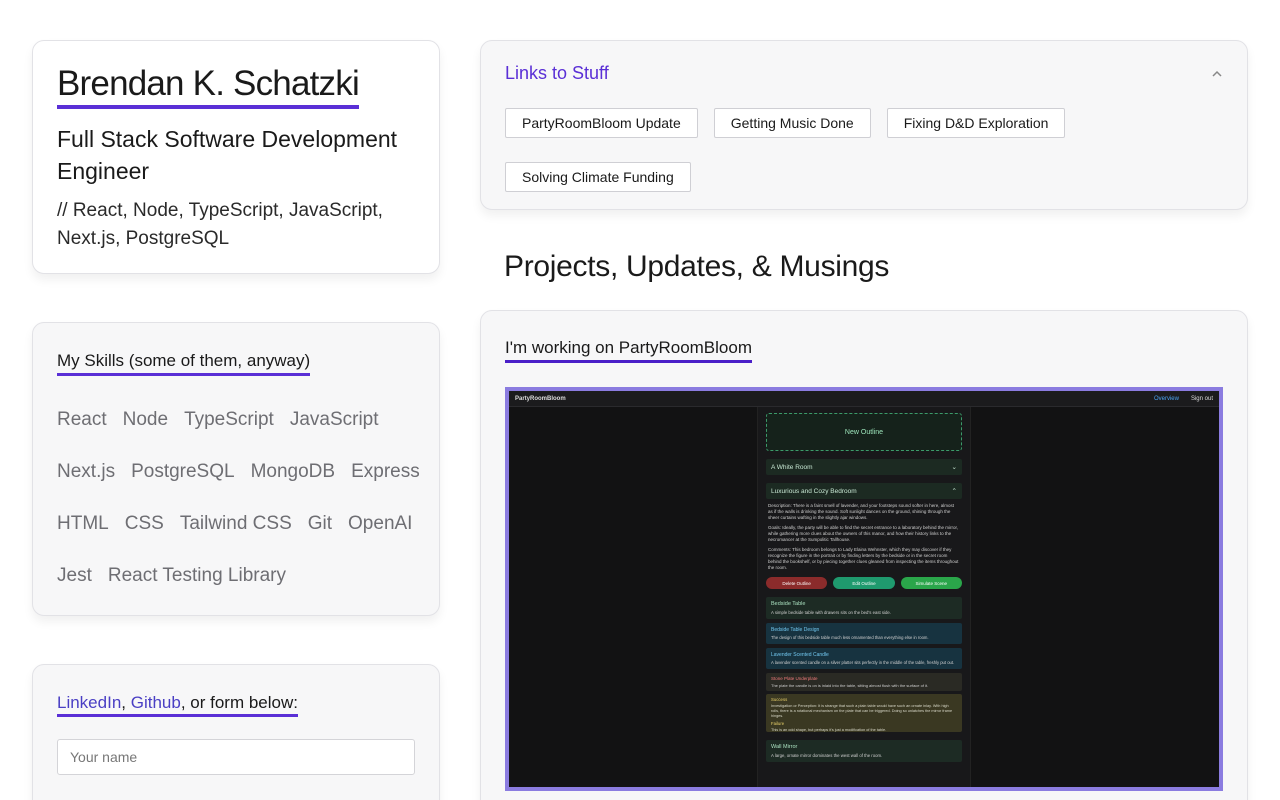 This screenshot has width=1280, height=800. I want to click on link-button-climate: Solving Climate Funding, so click(598, 177).